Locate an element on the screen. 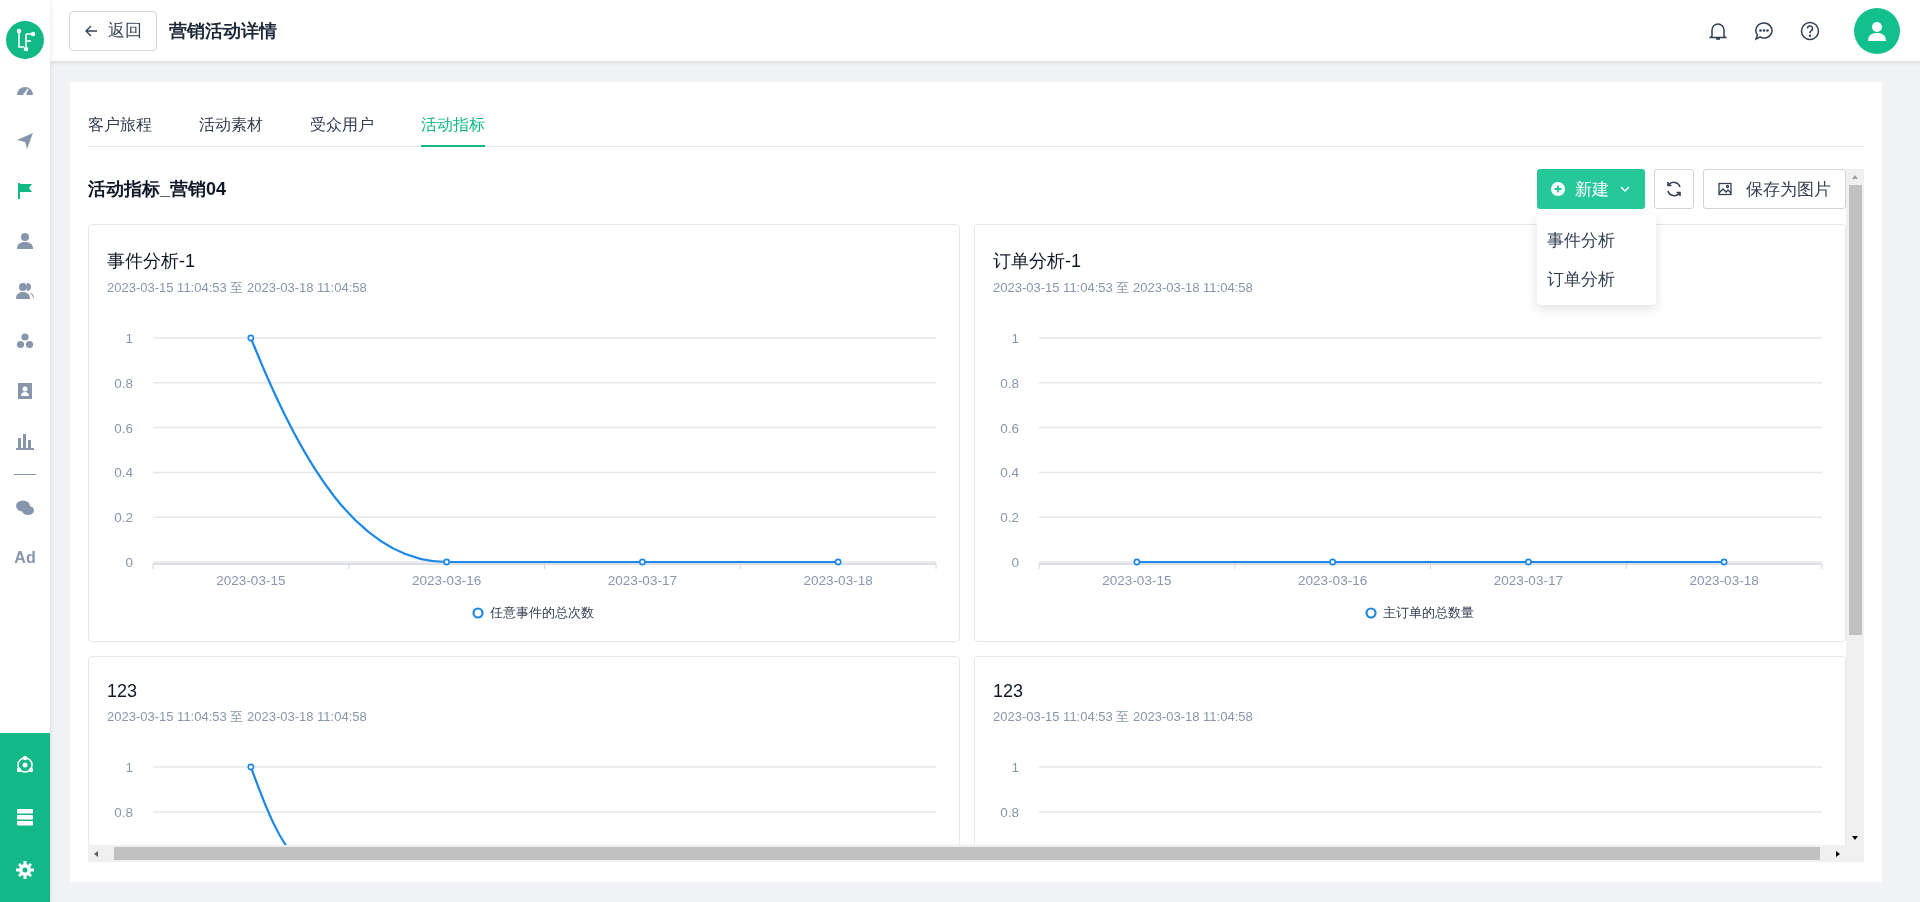  chart-title: 事件分析-1 is located at coordinates (151, 261).